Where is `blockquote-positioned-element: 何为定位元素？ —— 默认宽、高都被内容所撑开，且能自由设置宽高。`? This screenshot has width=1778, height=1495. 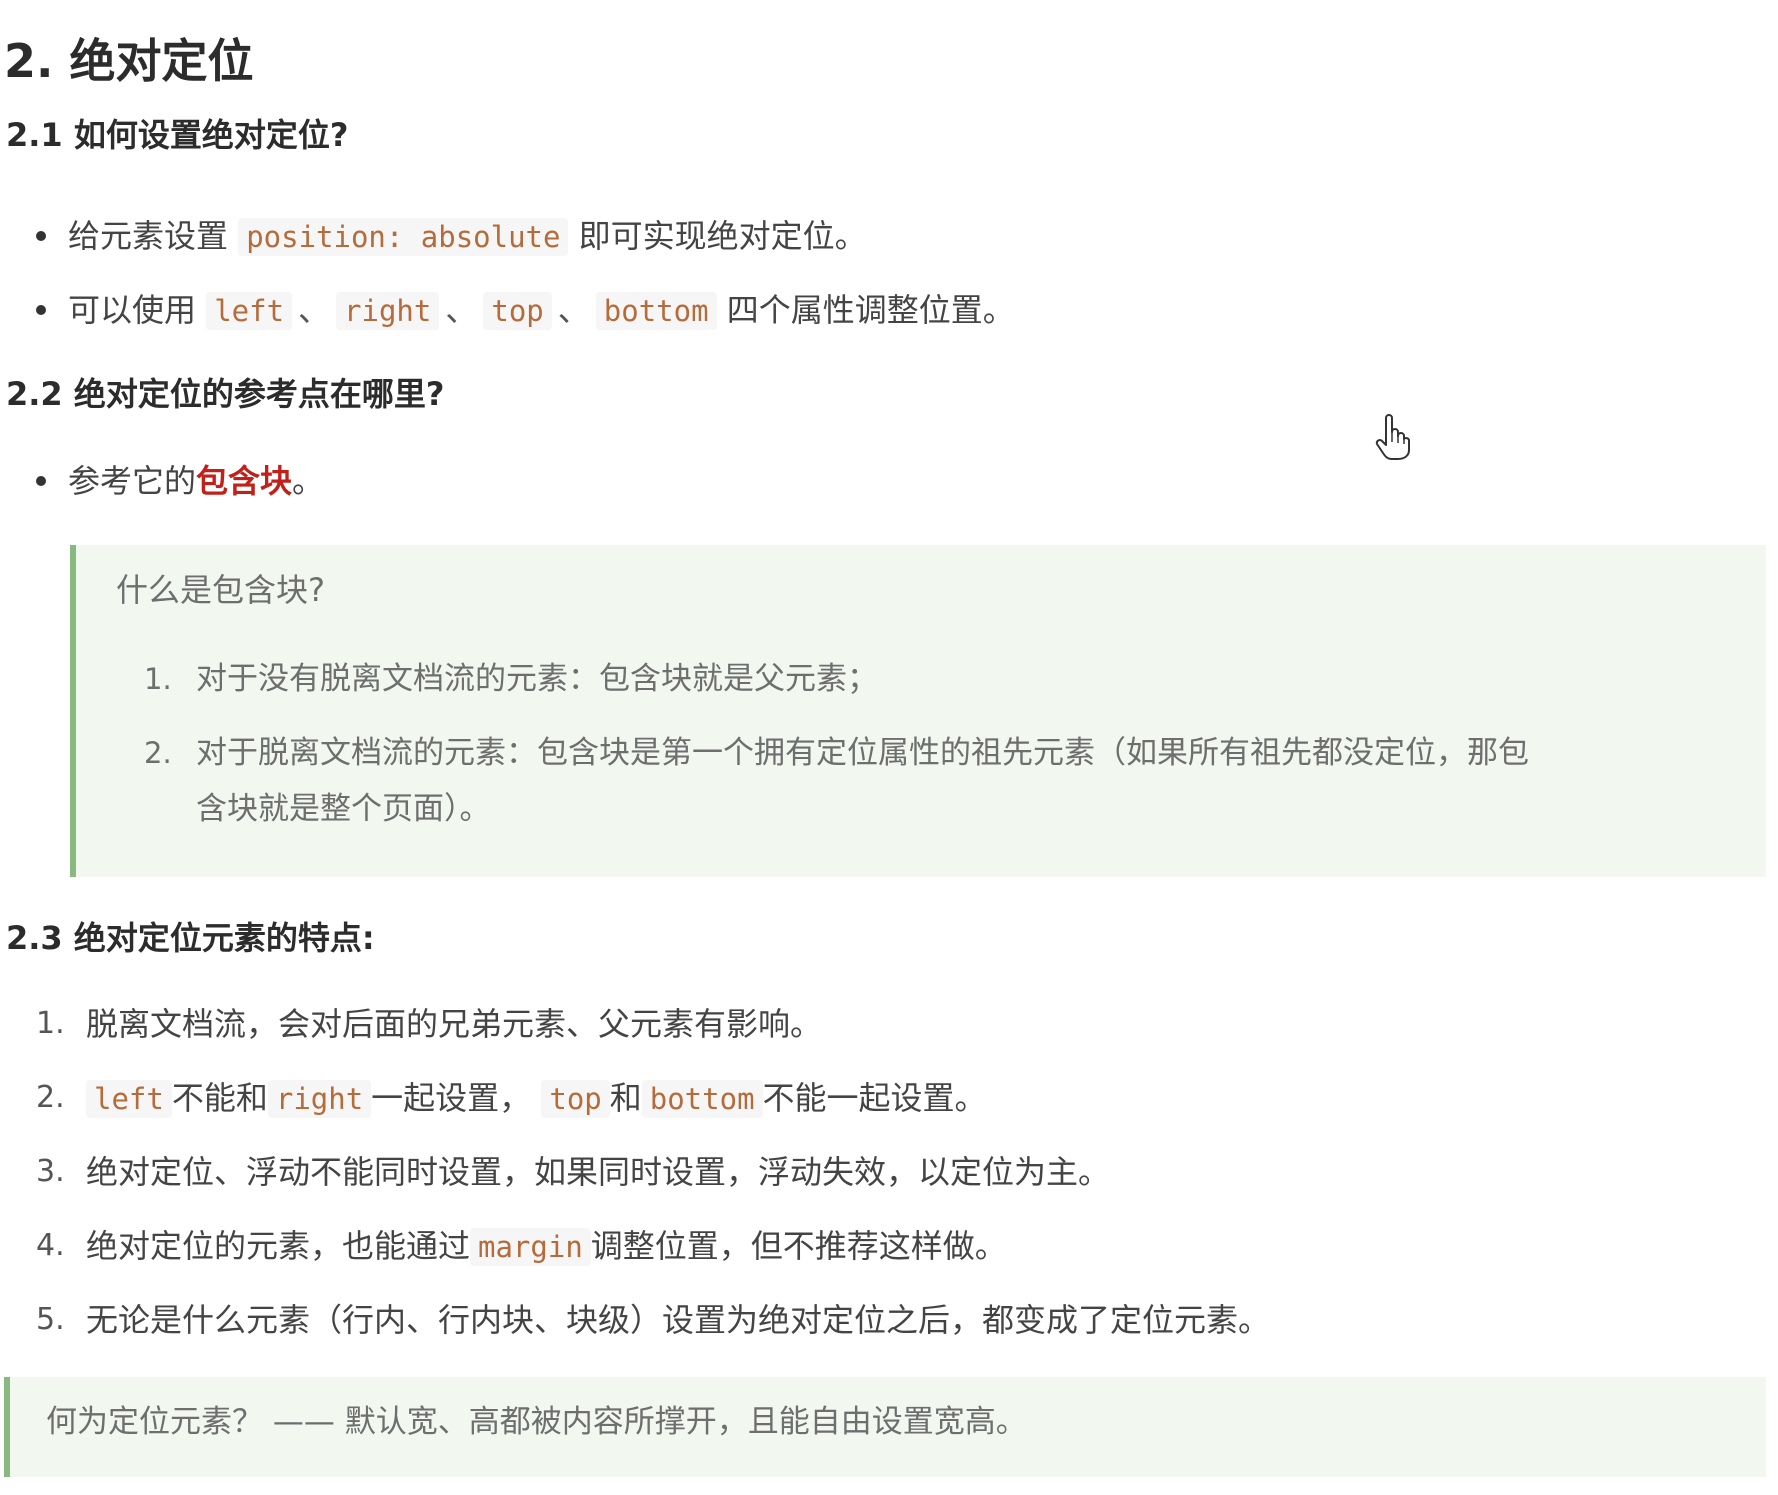 blockquote-positioned-element: 何为定位元素？ —— 默认宽、高都被内容所撑开，且能自由设置宽高。 is located at coordinates (885, 1427).